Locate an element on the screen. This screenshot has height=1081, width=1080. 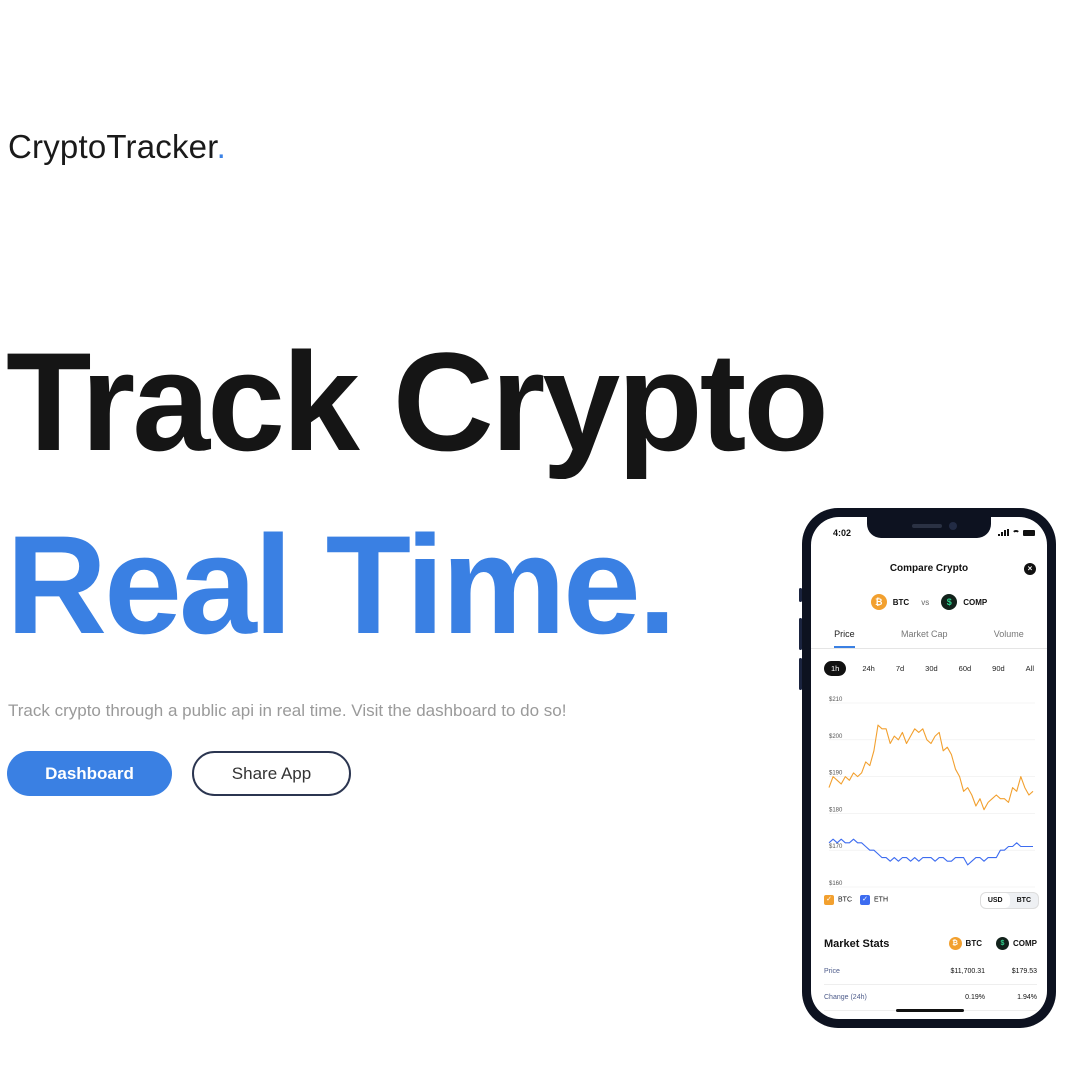
legend-btc: ✓ BTC is located at coordinates (838, 900).